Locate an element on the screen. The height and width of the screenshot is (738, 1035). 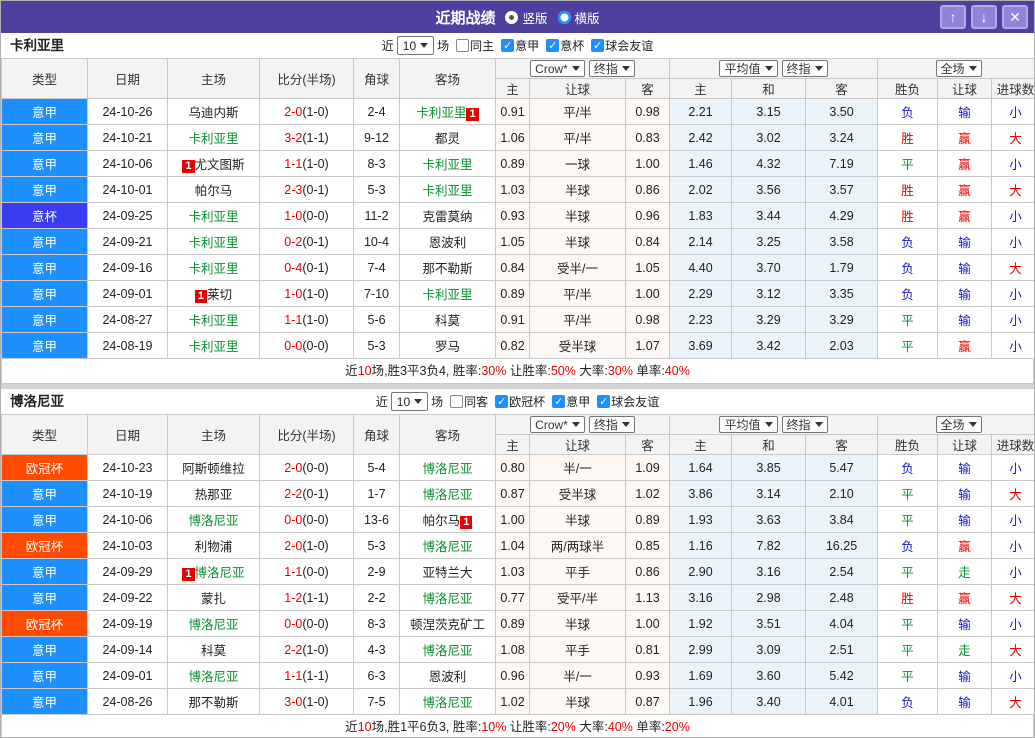
home-team-cell: 阿斯顿维拉 is located at coordinates (213, 467).